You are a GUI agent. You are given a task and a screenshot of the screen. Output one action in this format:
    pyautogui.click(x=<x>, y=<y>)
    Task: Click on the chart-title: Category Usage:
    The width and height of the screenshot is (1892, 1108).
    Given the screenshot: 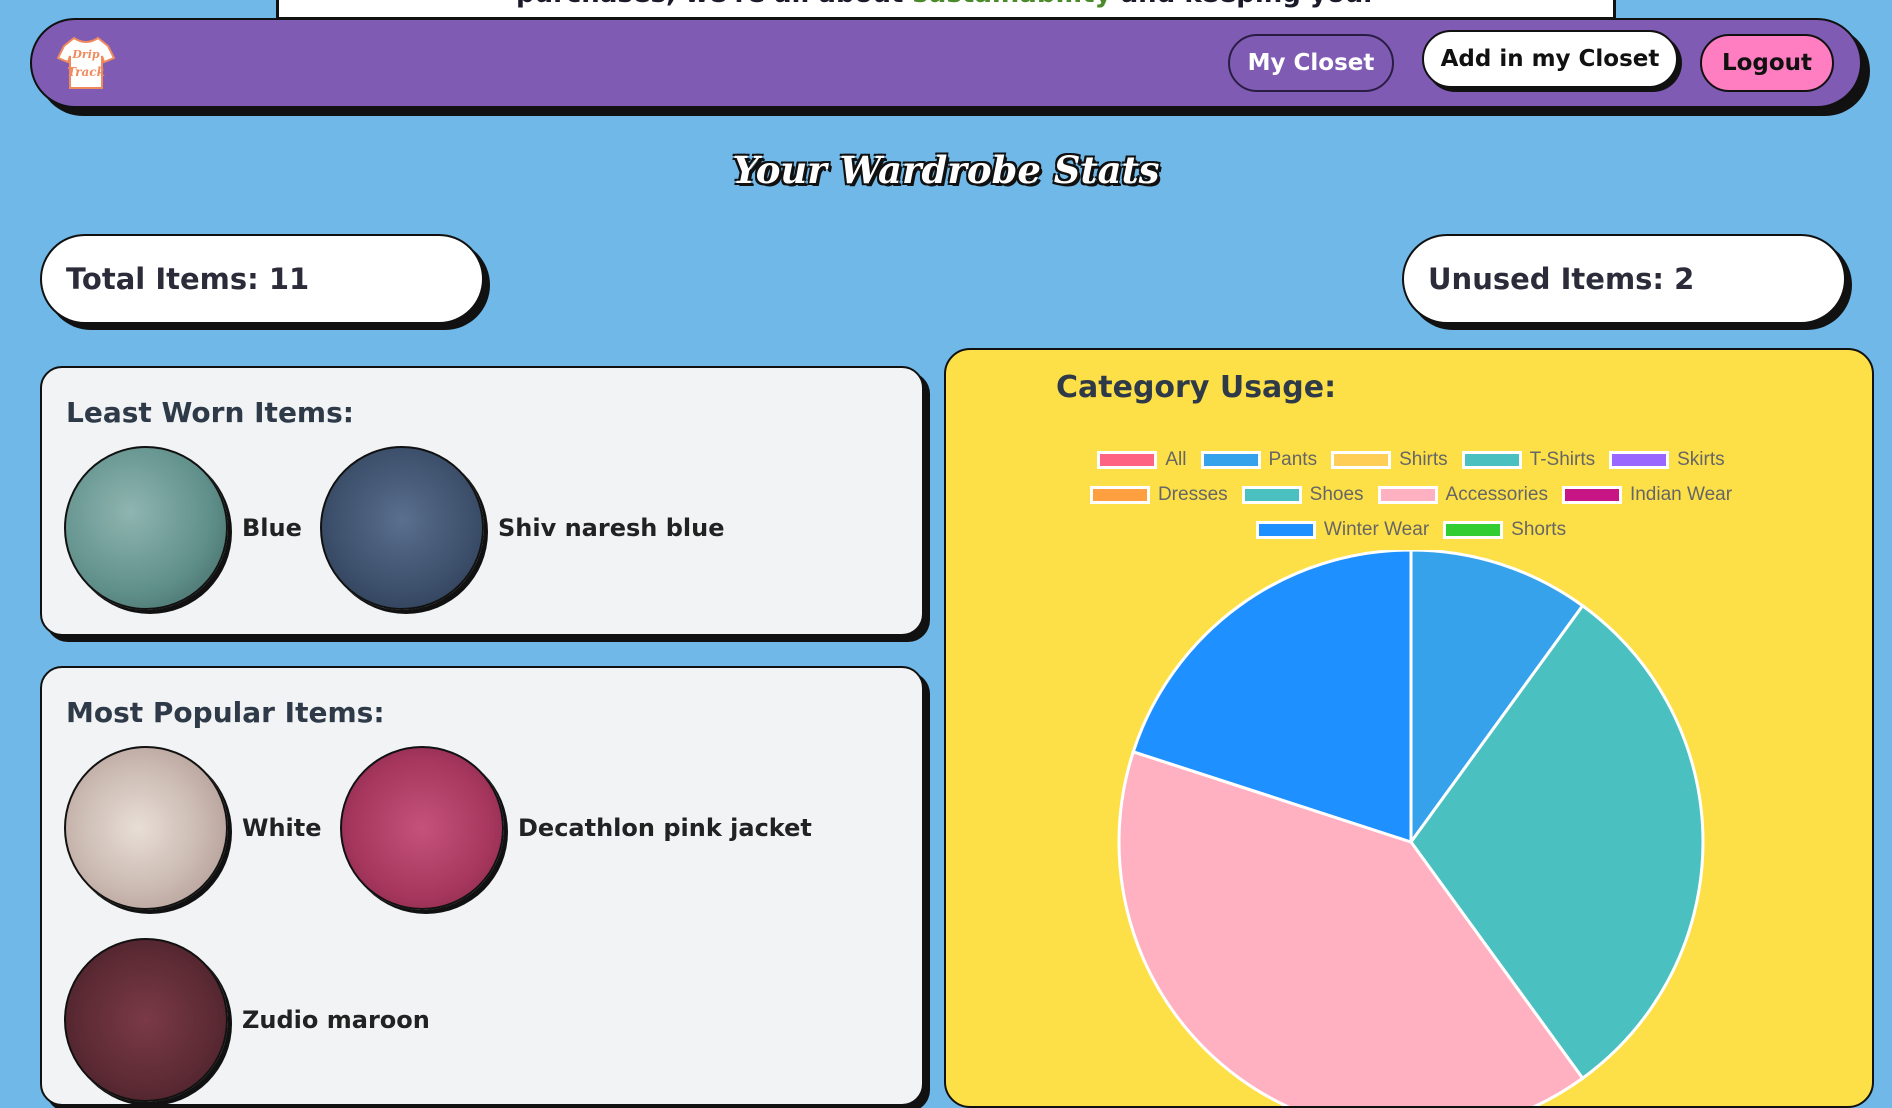 What is the action you would take?
    pyautogui.click(x=1196, y=387)
    